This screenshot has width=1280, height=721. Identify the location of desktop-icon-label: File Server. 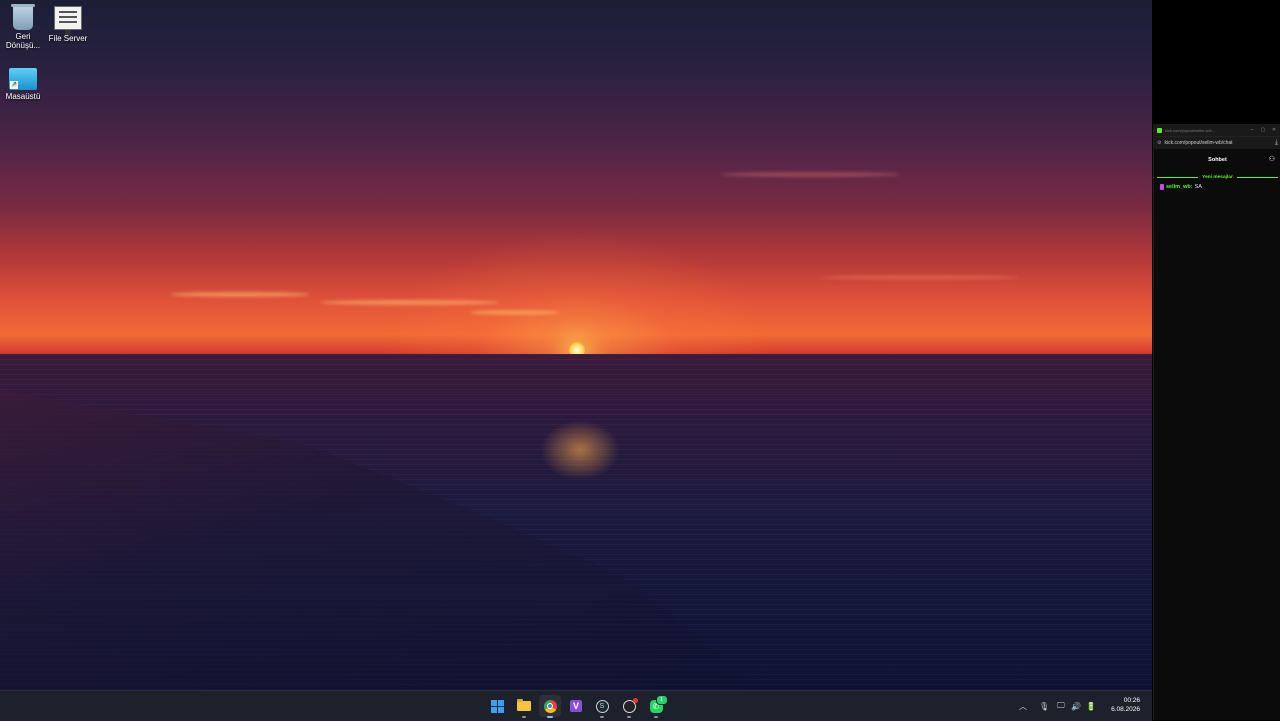
(68, 38).